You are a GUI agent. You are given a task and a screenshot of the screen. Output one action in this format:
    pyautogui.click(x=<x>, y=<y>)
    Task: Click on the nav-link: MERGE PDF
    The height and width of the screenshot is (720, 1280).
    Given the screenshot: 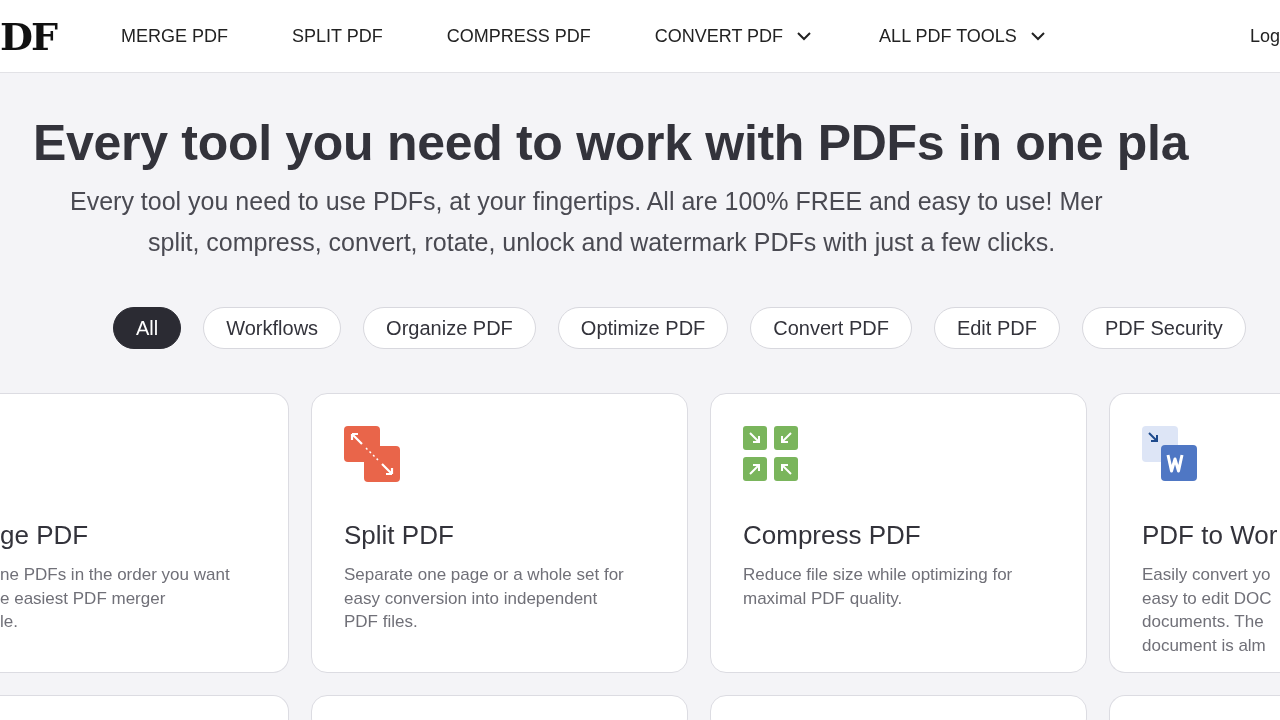 What is the action you would take?
    pyautogui.click(x=174, y=36)
    